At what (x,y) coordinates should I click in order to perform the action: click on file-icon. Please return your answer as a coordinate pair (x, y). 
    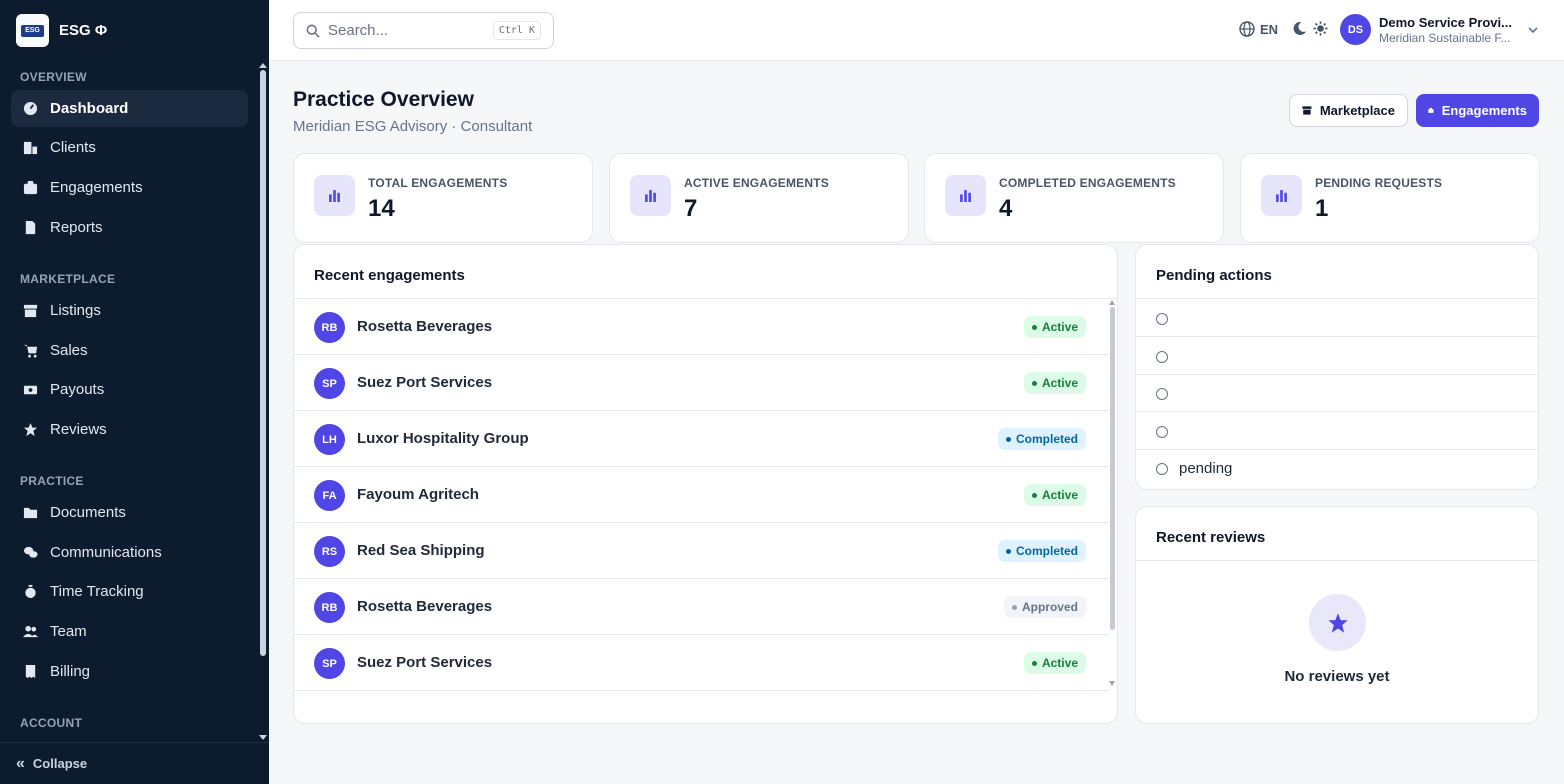
    Looking at the image, I should click on (30, 228).